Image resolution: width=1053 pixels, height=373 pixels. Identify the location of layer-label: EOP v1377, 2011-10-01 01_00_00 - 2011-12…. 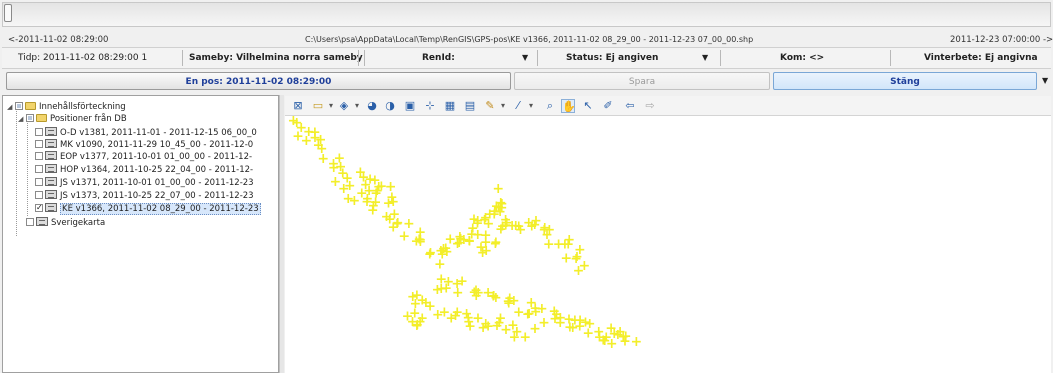
(156, 157).